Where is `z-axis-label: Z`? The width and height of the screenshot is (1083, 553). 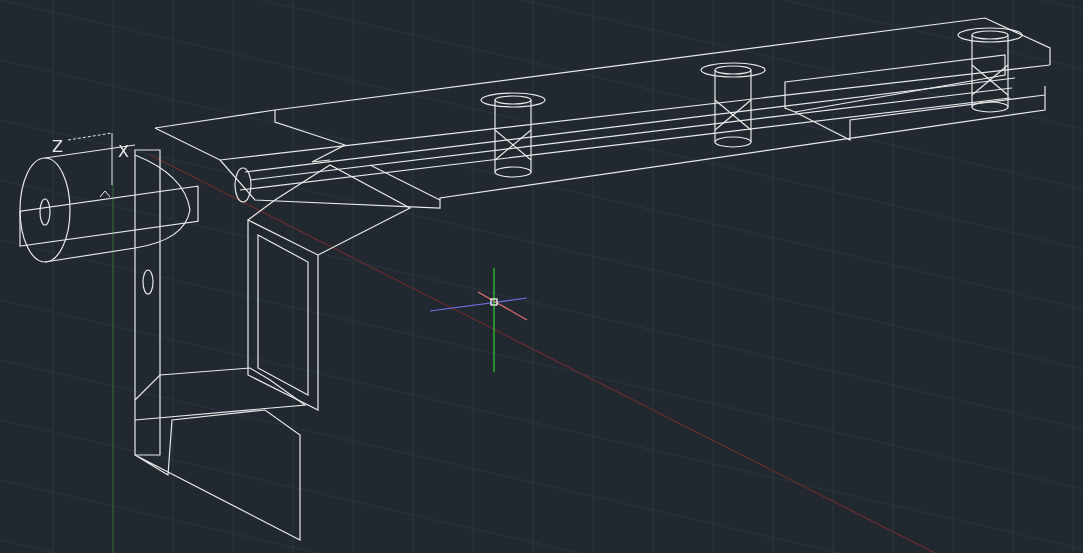 z-axis-label: Z is located at coordinates (57, 146).